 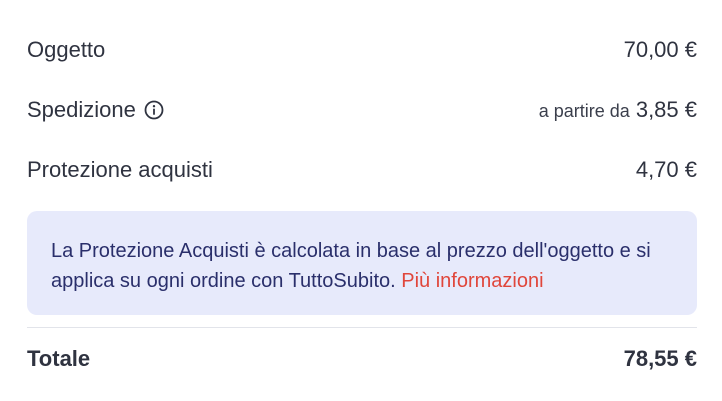 What do you see at coordinates (584, 111) in the screenshot?
I see `shipping-from-prefix: a partire da` at bounding box center [584, 111].